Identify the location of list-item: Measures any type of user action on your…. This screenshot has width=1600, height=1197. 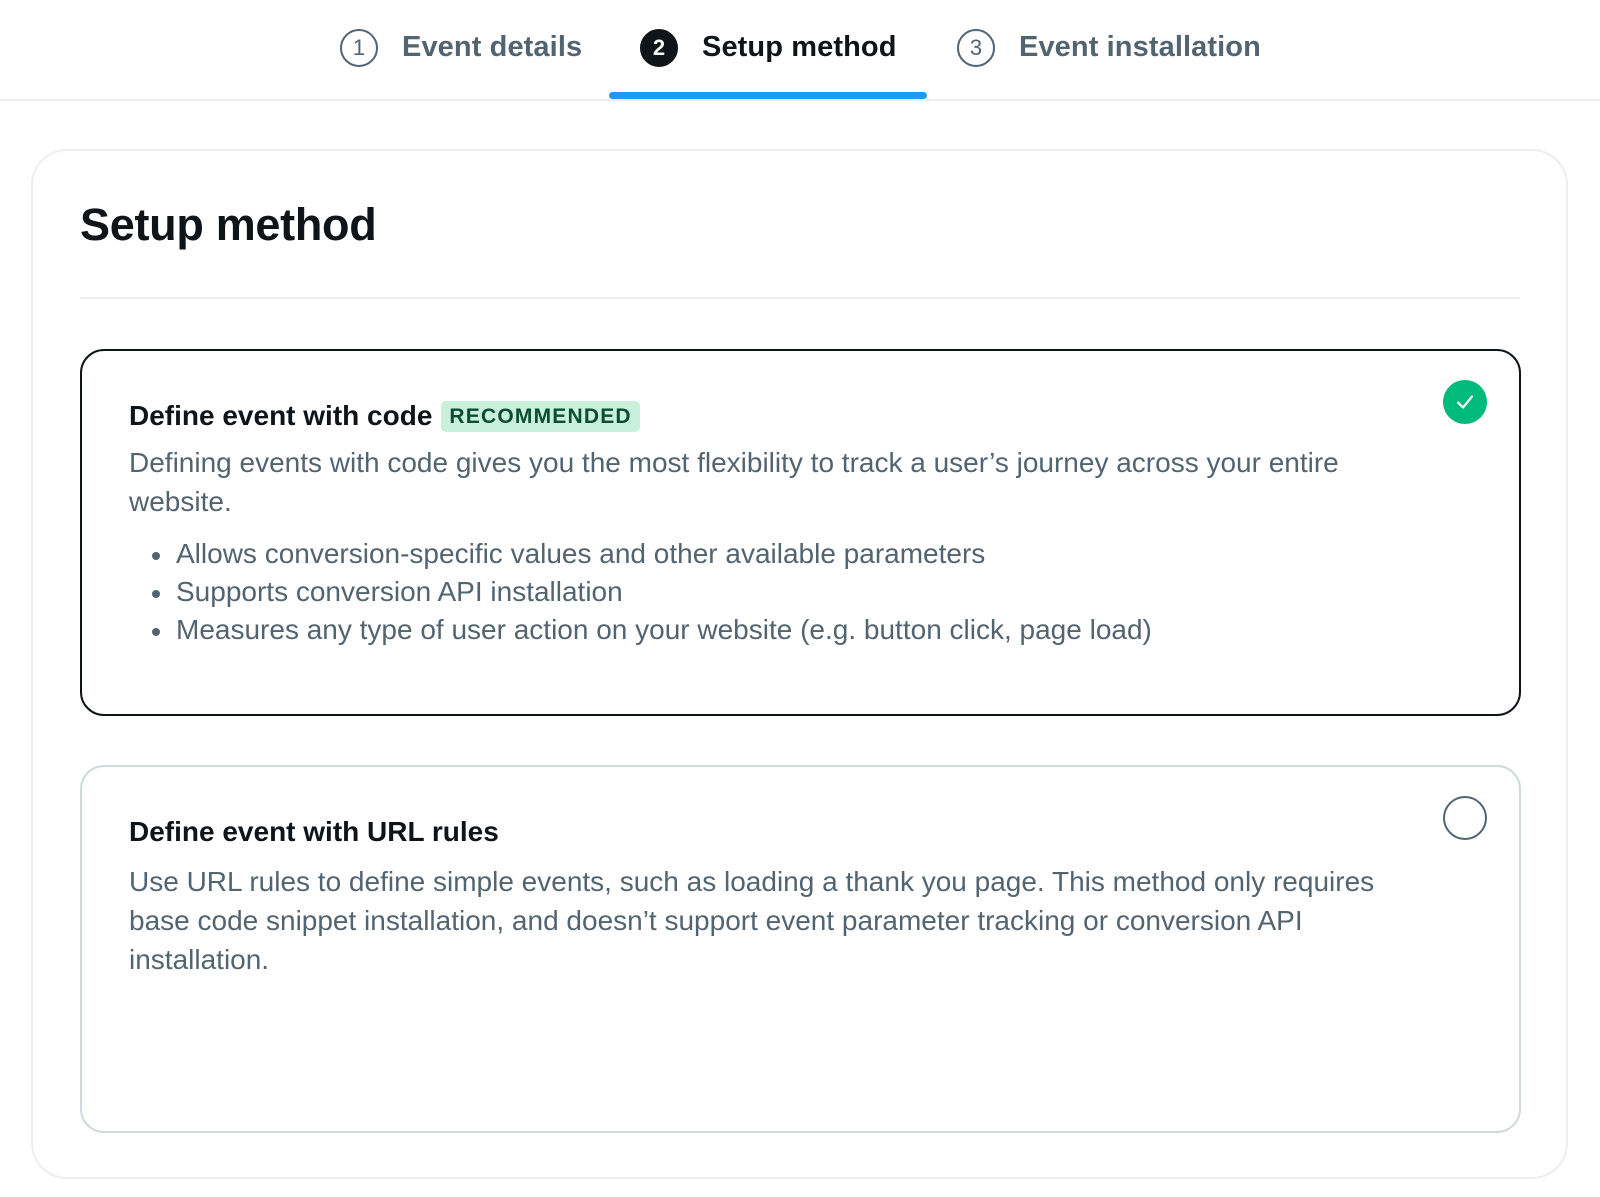
(652, 630).